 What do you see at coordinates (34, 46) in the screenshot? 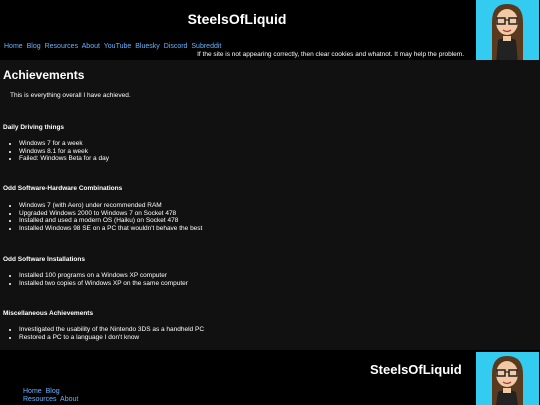
I see `nav-link-blog: Blog` at bounding box center [34, 46].